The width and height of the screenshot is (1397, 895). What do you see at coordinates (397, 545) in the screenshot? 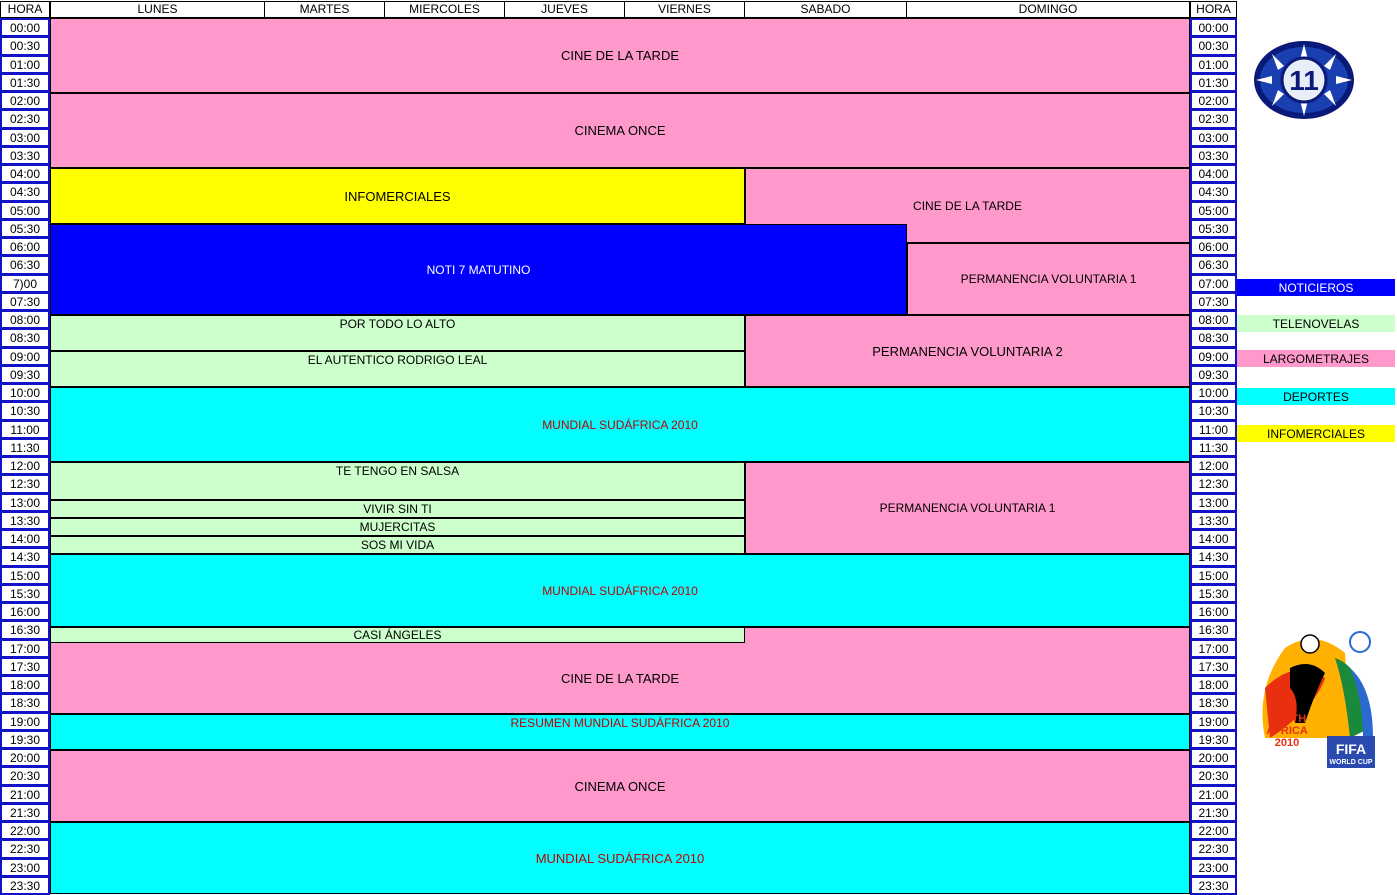
I see `program-block: SOS MI VIDA` at bounding box center [397, 545].